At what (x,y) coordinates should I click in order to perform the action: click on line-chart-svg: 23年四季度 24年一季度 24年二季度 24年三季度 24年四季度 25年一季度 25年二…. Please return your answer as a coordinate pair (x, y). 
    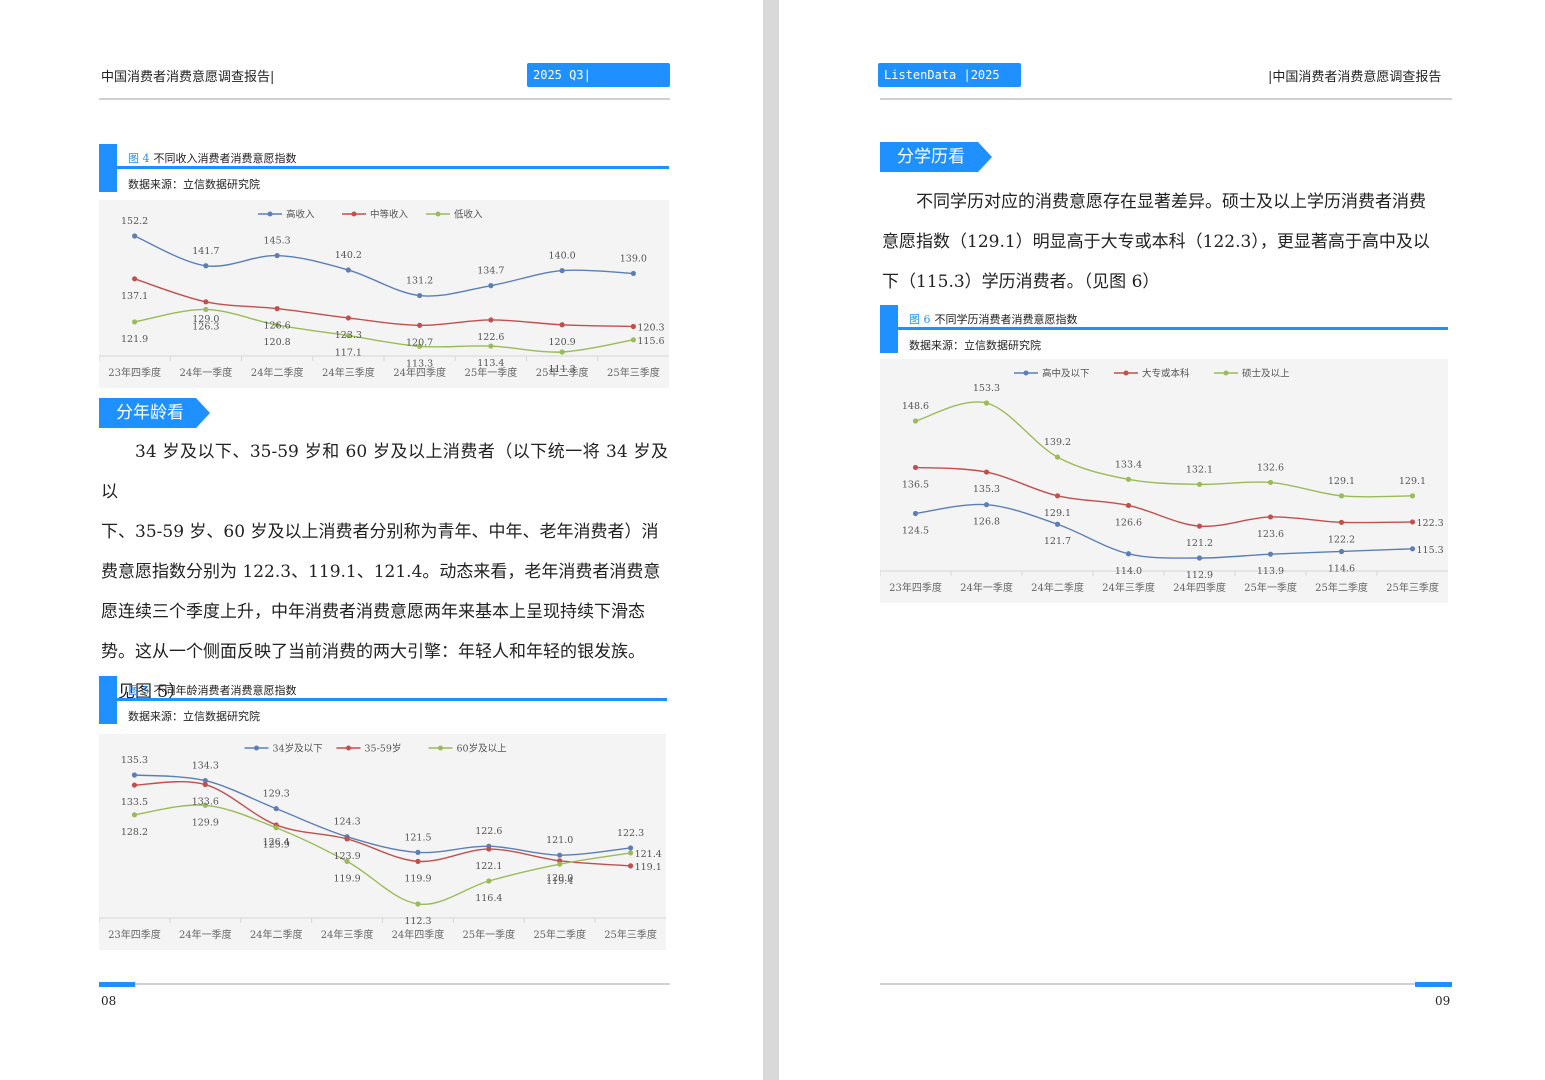
    Looking at the image, I should click on (384, 294).